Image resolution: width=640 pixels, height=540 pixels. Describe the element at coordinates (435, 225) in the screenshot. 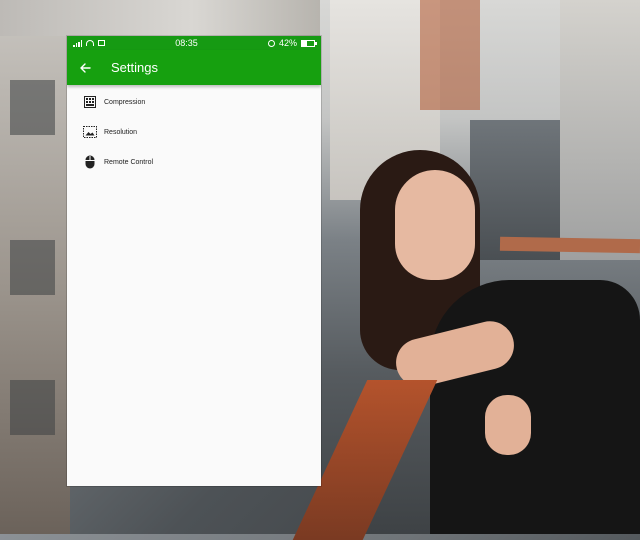

I see `background-person-face` at that location.